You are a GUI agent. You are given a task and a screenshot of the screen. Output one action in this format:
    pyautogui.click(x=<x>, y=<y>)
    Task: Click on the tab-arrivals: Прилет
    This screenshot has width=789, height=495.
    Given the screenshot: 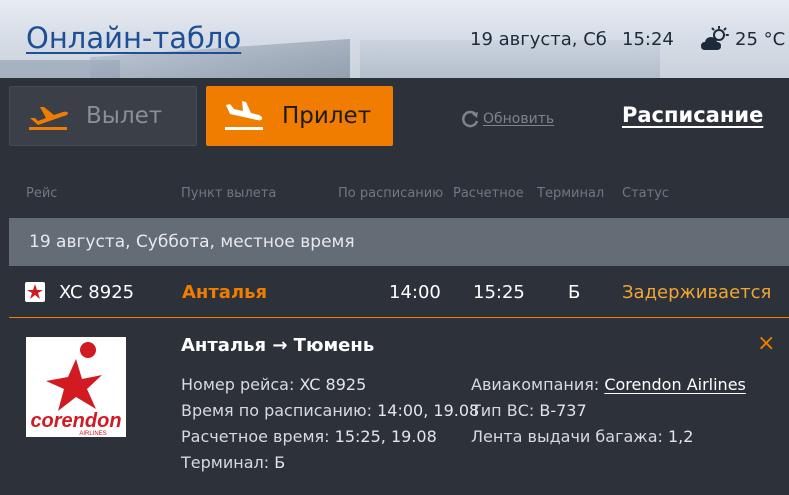 What is the action you would take?
    pyautogui.click(x=299, y=116)
    